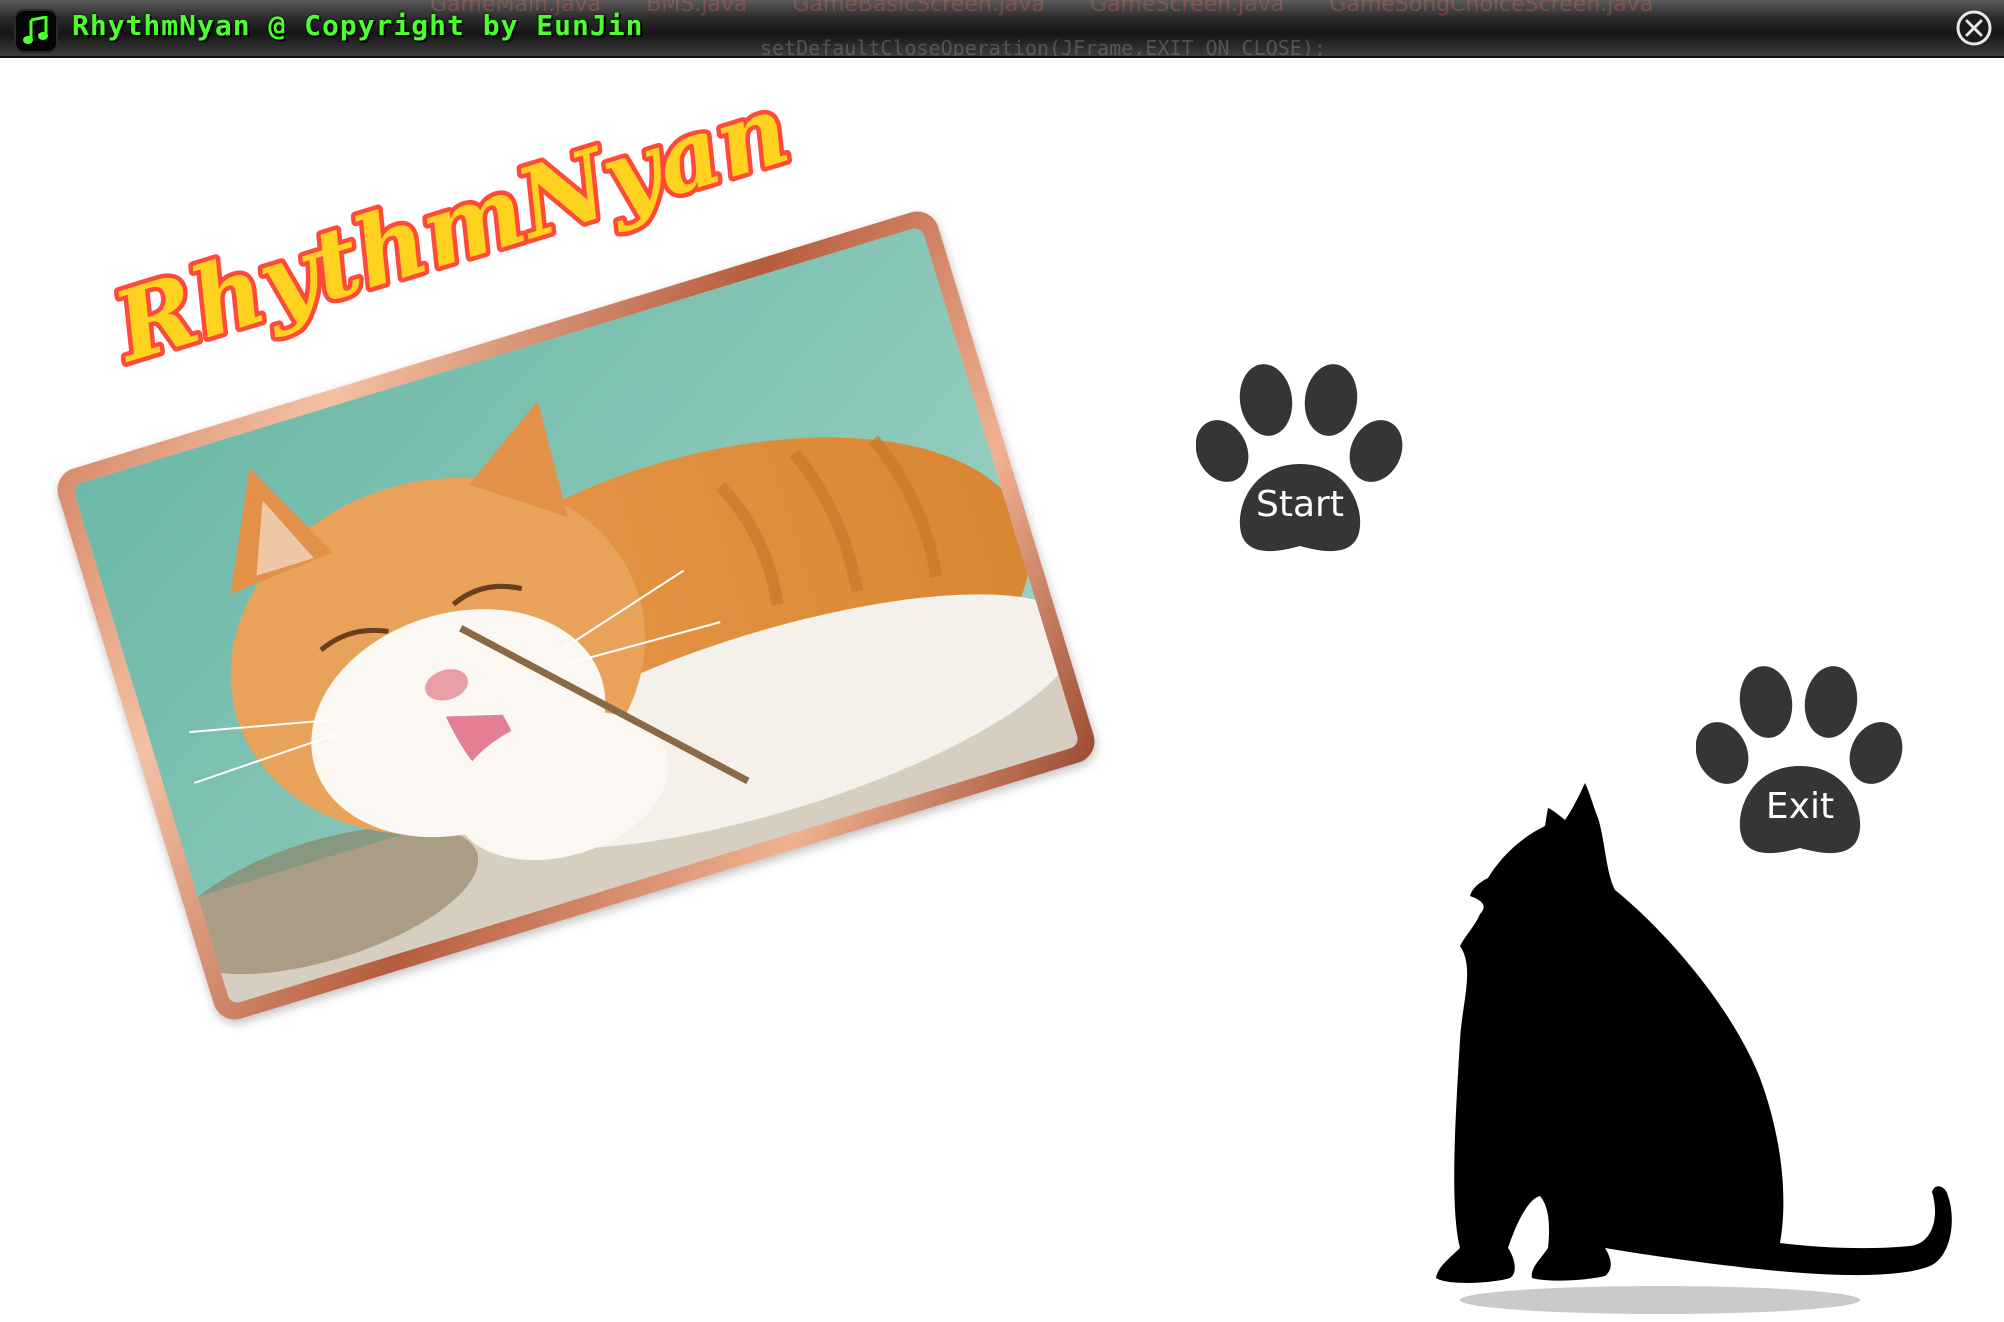 Image resolution: width=2004 pixels, height=1322 pixels. I want to click on paw-print-icon, so click(1299, 458).